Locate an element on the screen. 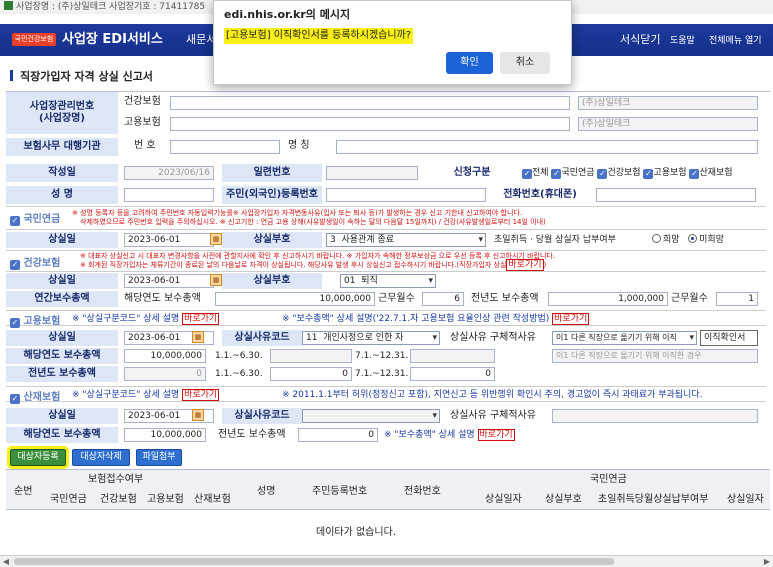 This screenshot has width=773, height=567. rrn-label: 주민(외국인)등록번호 is located at coordinates (272, 195).